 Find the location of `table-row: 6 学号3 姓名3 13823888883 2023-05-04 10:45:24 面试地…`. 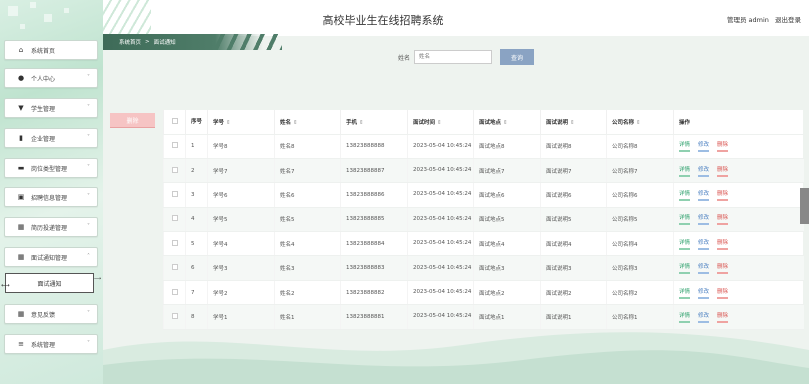

table-row: 6 学号3 姓名3 13823888883 2023-05-04 10:45:24 面试地… is located at coordinates (483, 268).